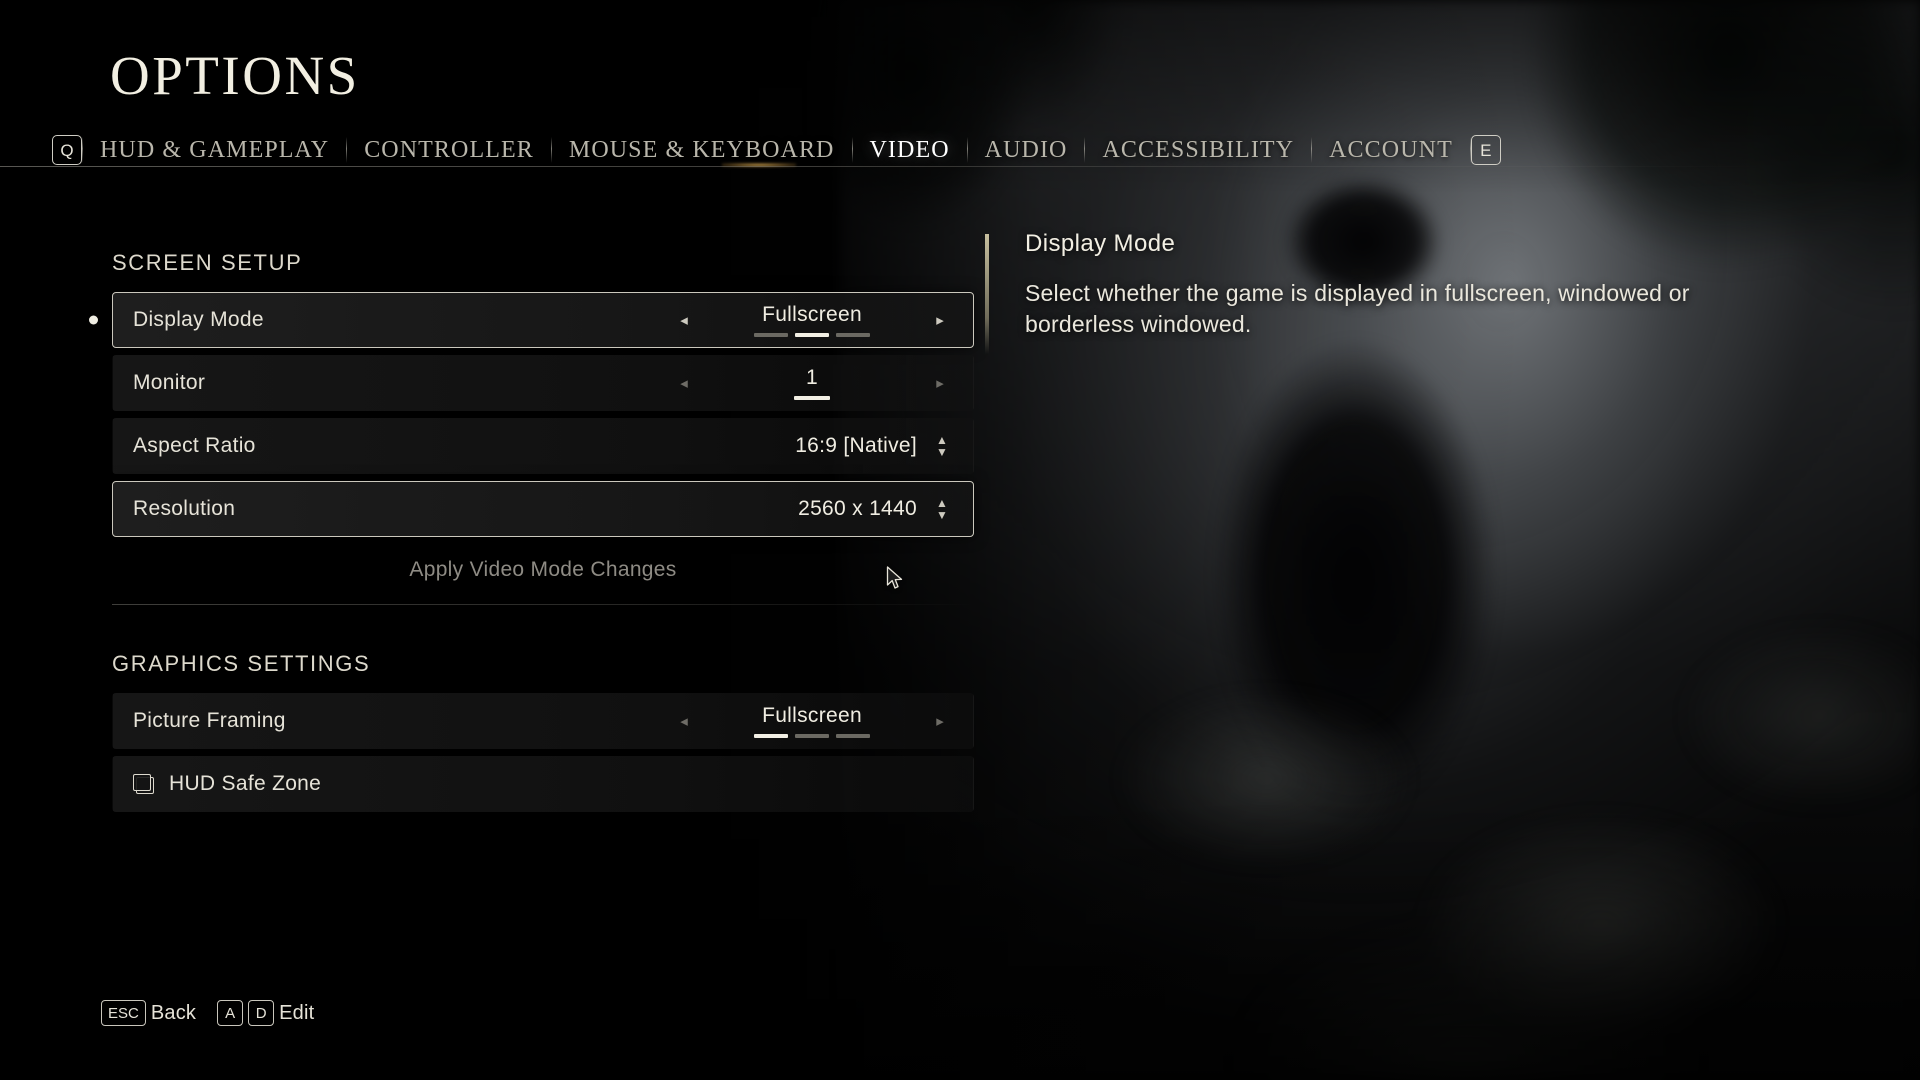  Describe the element at coordinates (857, 508) in the screenshot. I see `setting-value-resolution: 2560 x 1440` at that location.